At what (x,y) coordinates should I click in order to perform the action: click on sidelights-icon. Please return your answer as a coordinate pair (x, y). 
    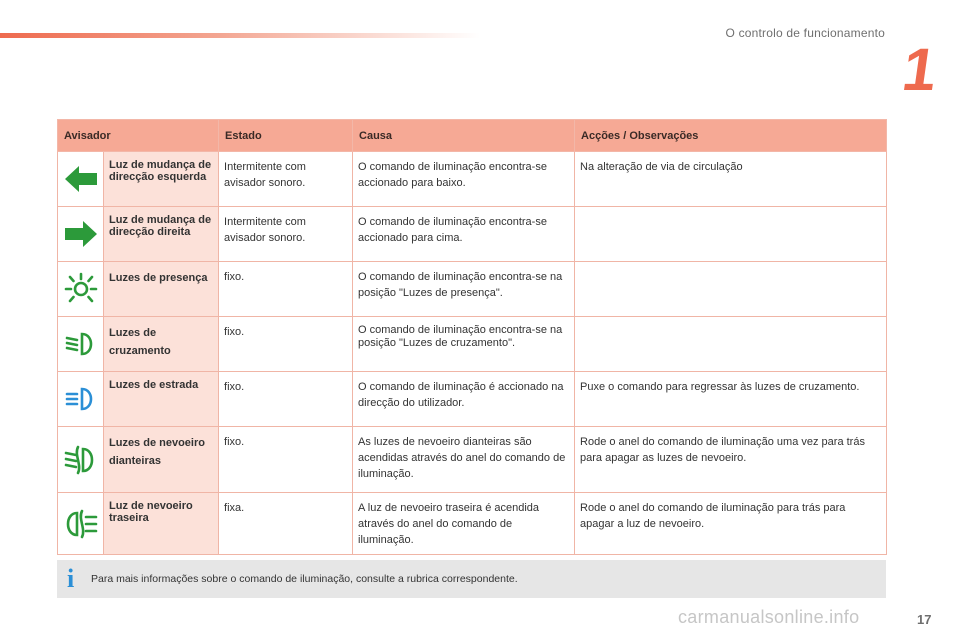
    Looking at the image, I should click on (80, 287).